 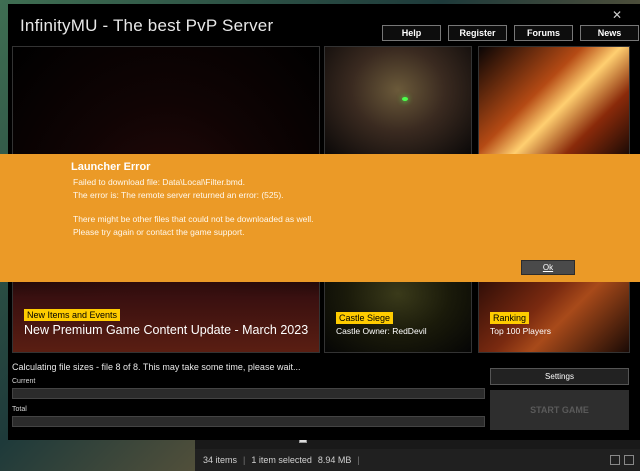 What do you see at coordinates (417, 460) in the screenshot?
I see `explorer-status-bar: 34 items | 1 item selected 8.94 MB |` at bounding box center [417, 460].